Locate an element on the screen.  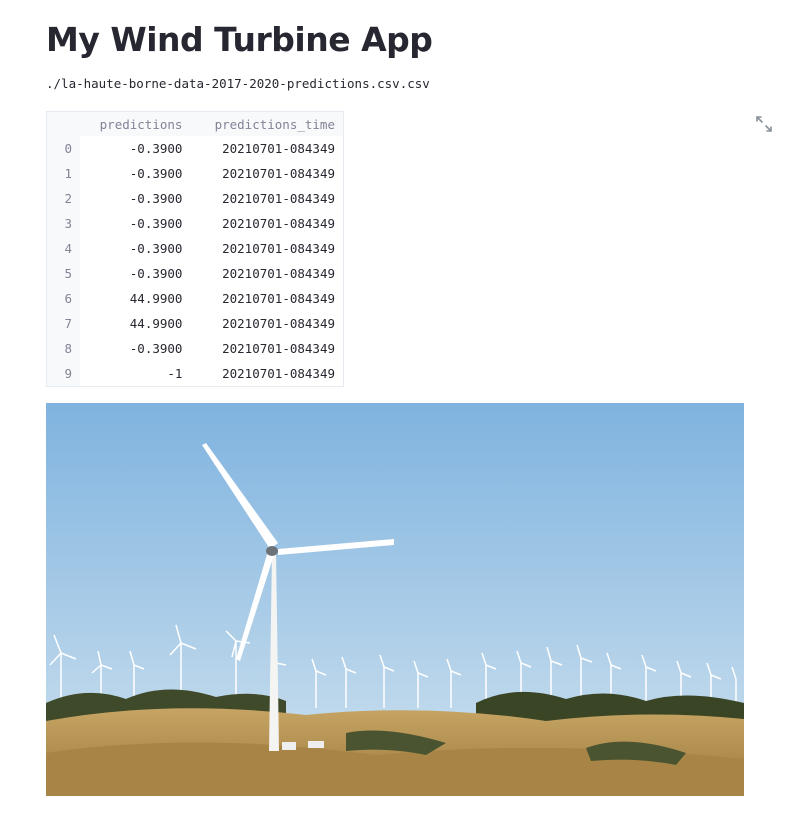
index-column-header is located at coordinates (63, 124).